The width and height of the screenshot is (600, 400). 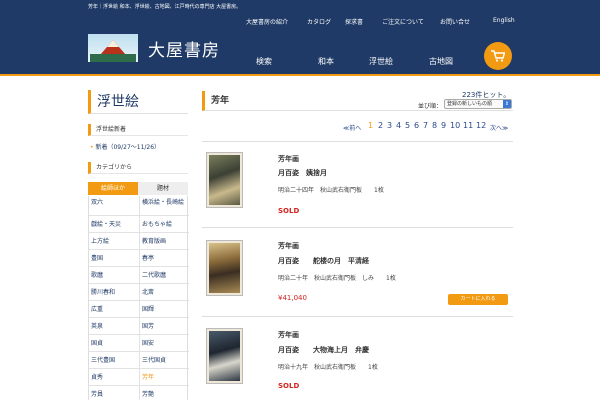 I want to click on pager-page-12: 12, so click(x=481, y=125).